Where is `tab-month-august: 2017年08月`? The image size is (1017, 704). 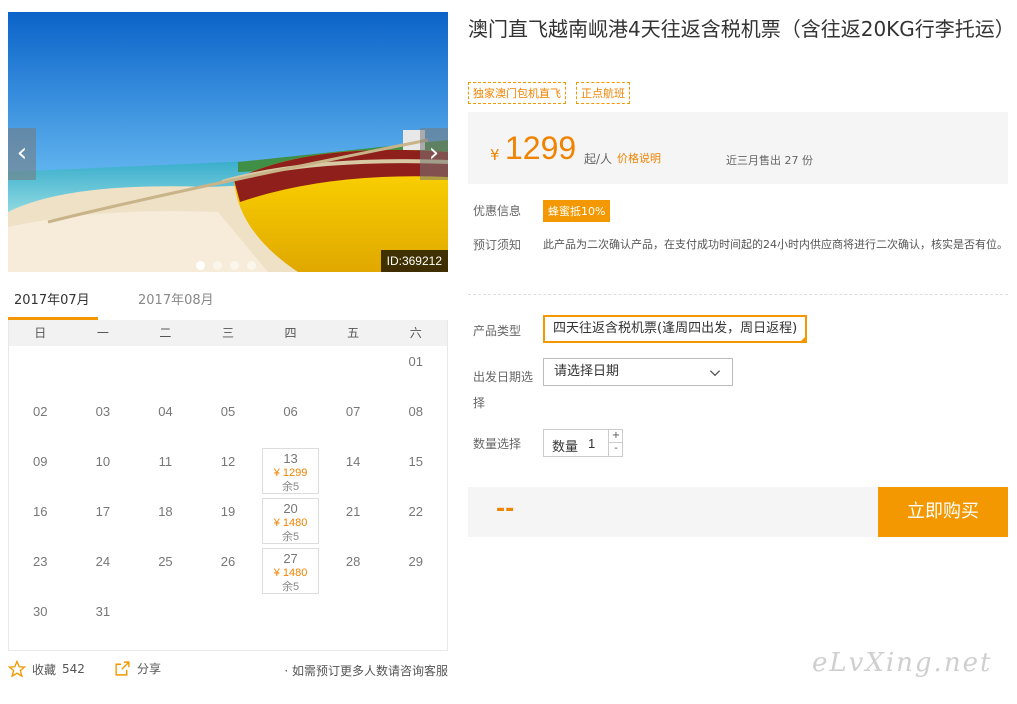 tab-month-august: 2017年08月 is located at coordinates (176, 305).